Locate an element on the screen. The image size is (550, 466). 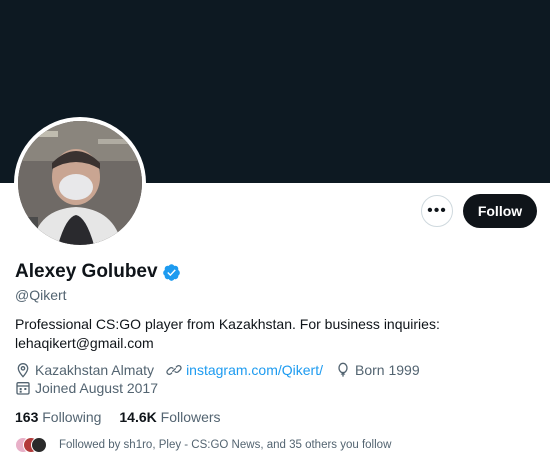
avatar-frame is located at coordinates (80, 183).